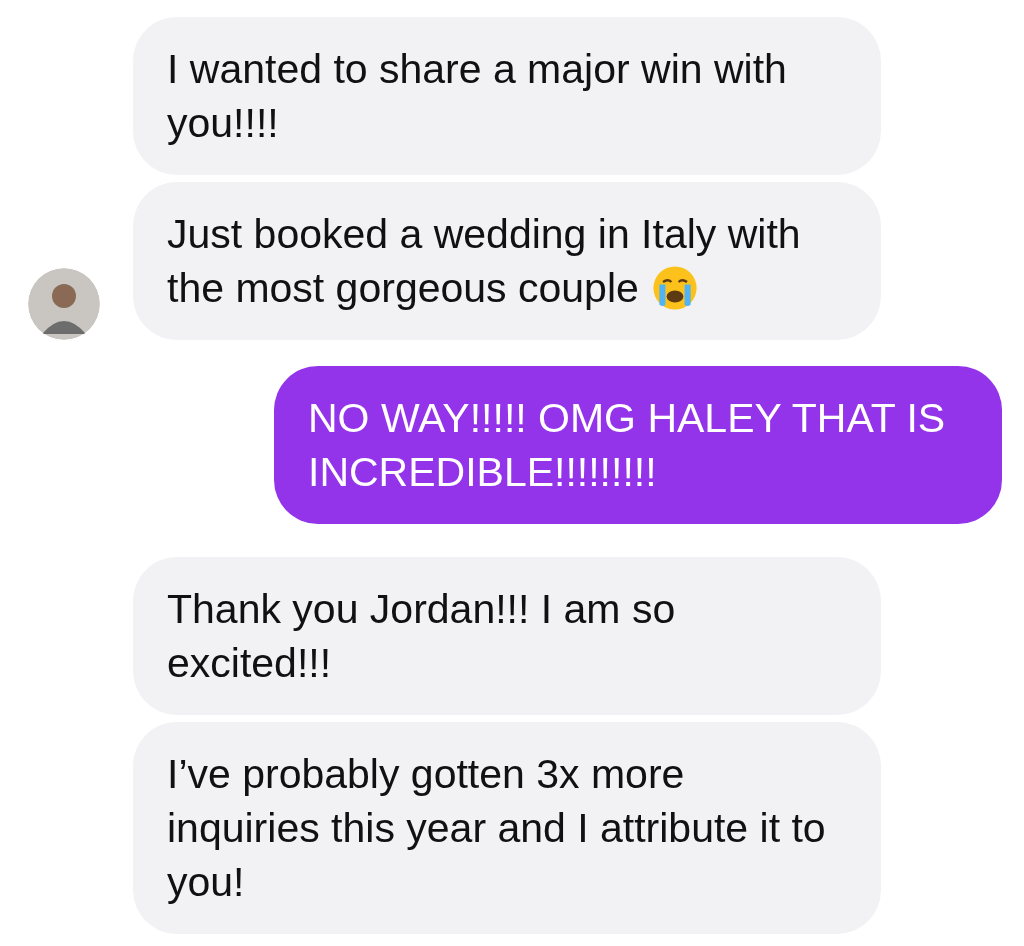  What do you see at coordinates (507, 96) in the screenshot?
I see `received-message-bubble: I wanted to share a major win with you!!!!` at bounding box center [507, 96].